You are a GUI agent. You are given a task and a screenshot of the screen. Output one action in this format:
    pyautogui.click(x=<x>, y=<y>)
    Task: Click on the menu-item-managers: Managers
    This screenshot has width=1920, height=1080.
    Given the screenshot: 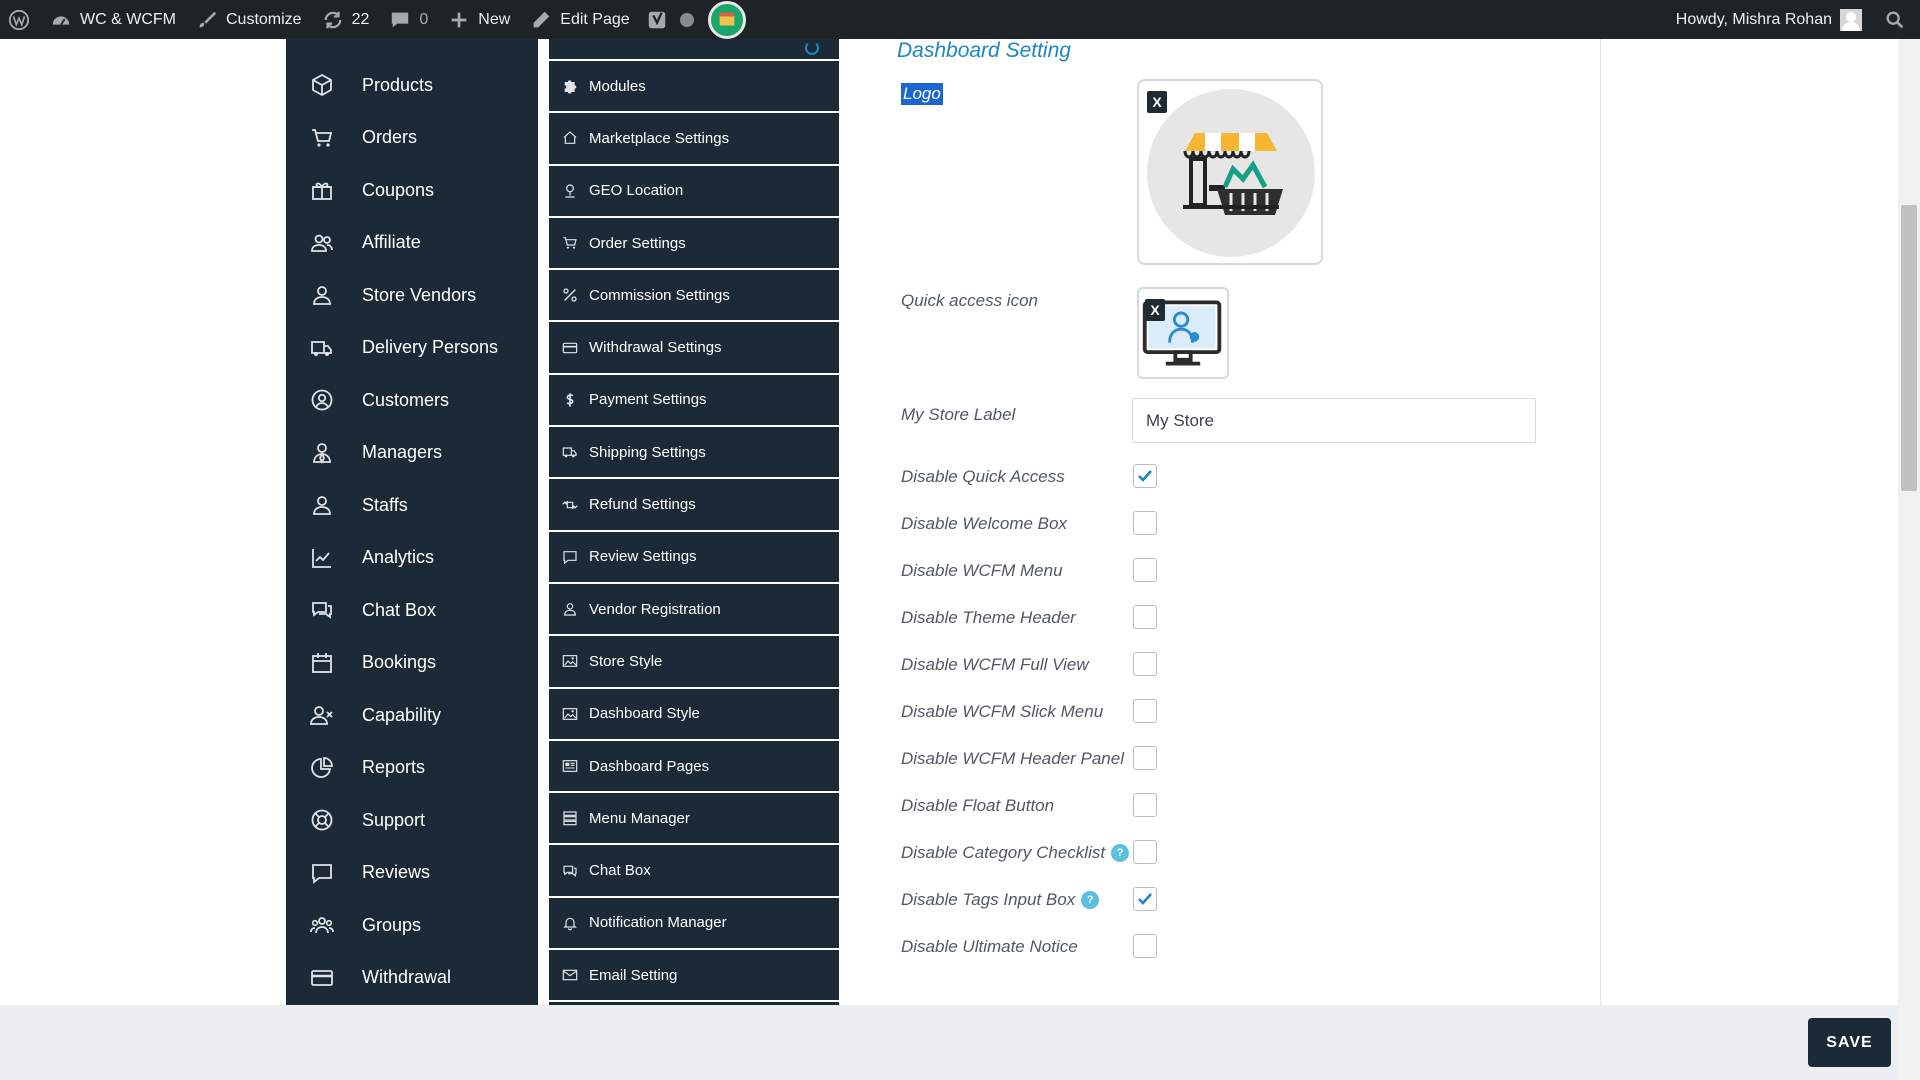 What is the action you would take?
    pyautogui.click(x=412, y=453)
    